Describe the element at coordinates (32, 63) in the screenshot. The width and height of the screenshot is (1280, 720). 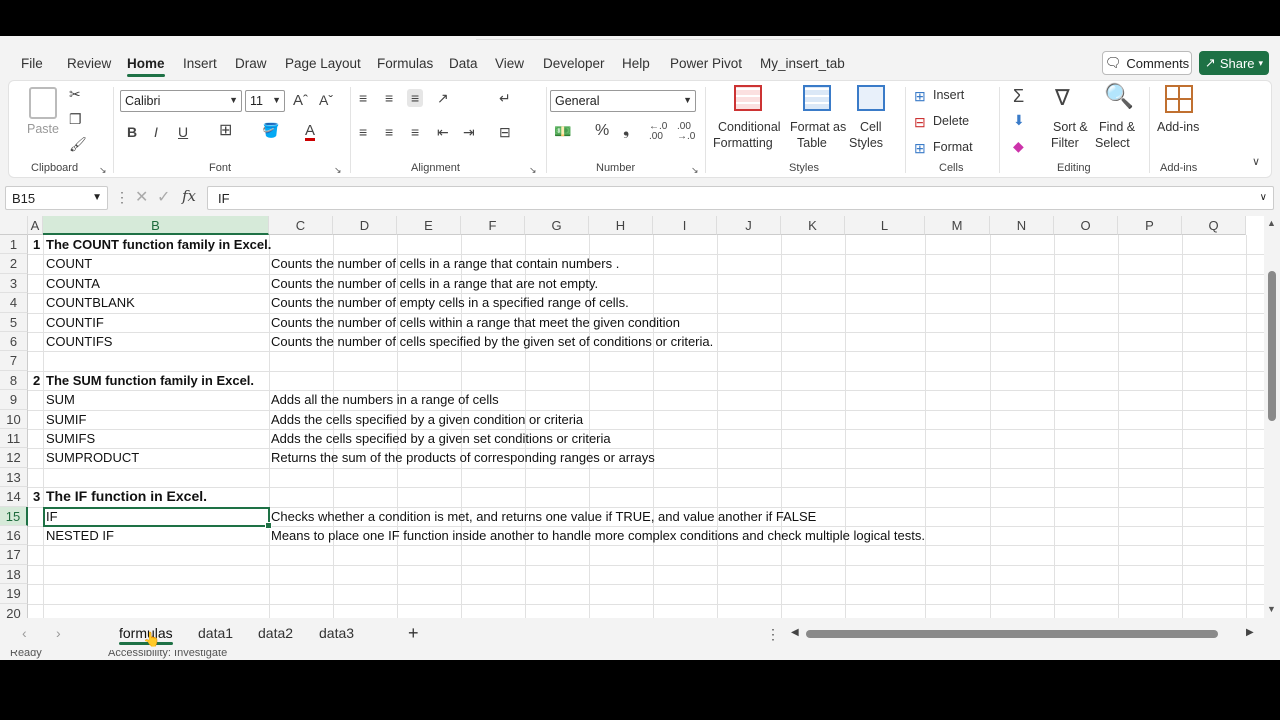
I see `tab-file: File` at that location.